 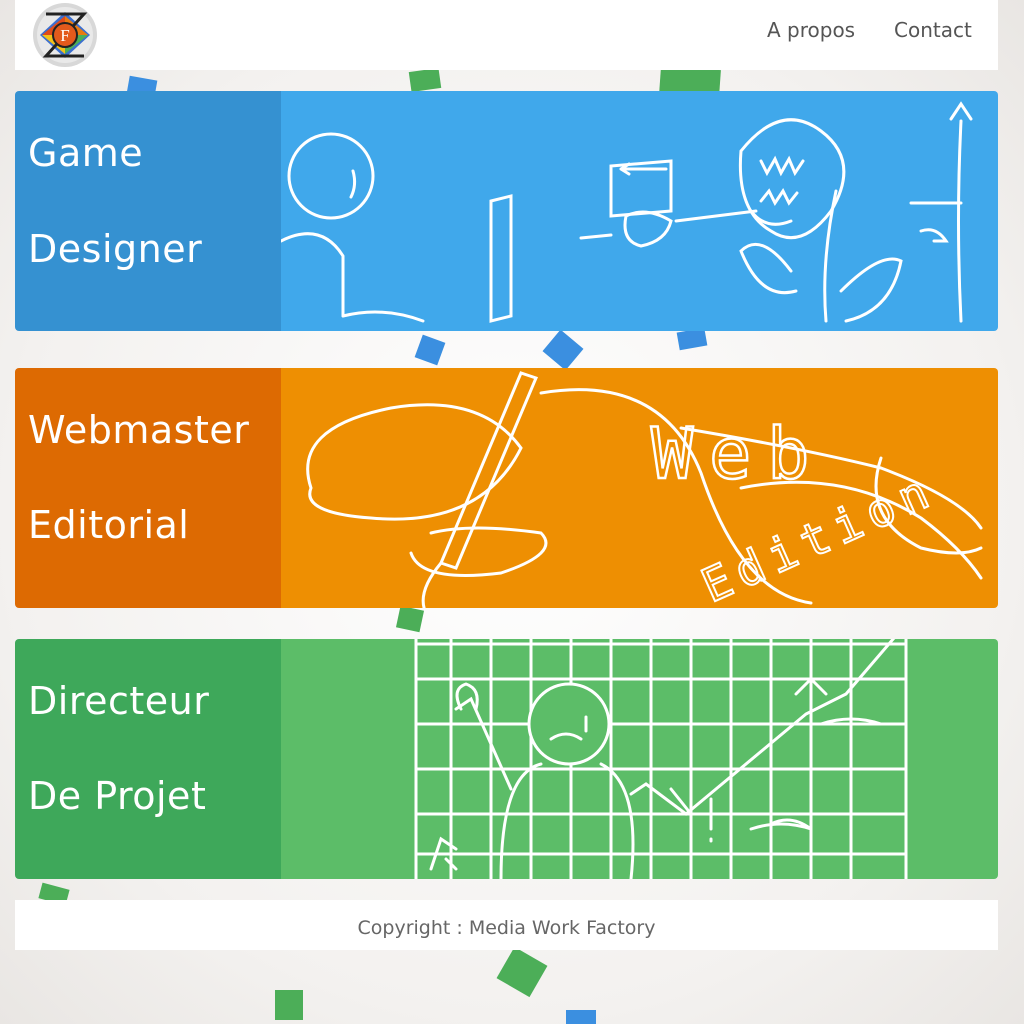 What do you see at coordinates (506, 35) in the screenshot?
I see `top-navbar: F A propos Contact` at bounding box center [506, 35].